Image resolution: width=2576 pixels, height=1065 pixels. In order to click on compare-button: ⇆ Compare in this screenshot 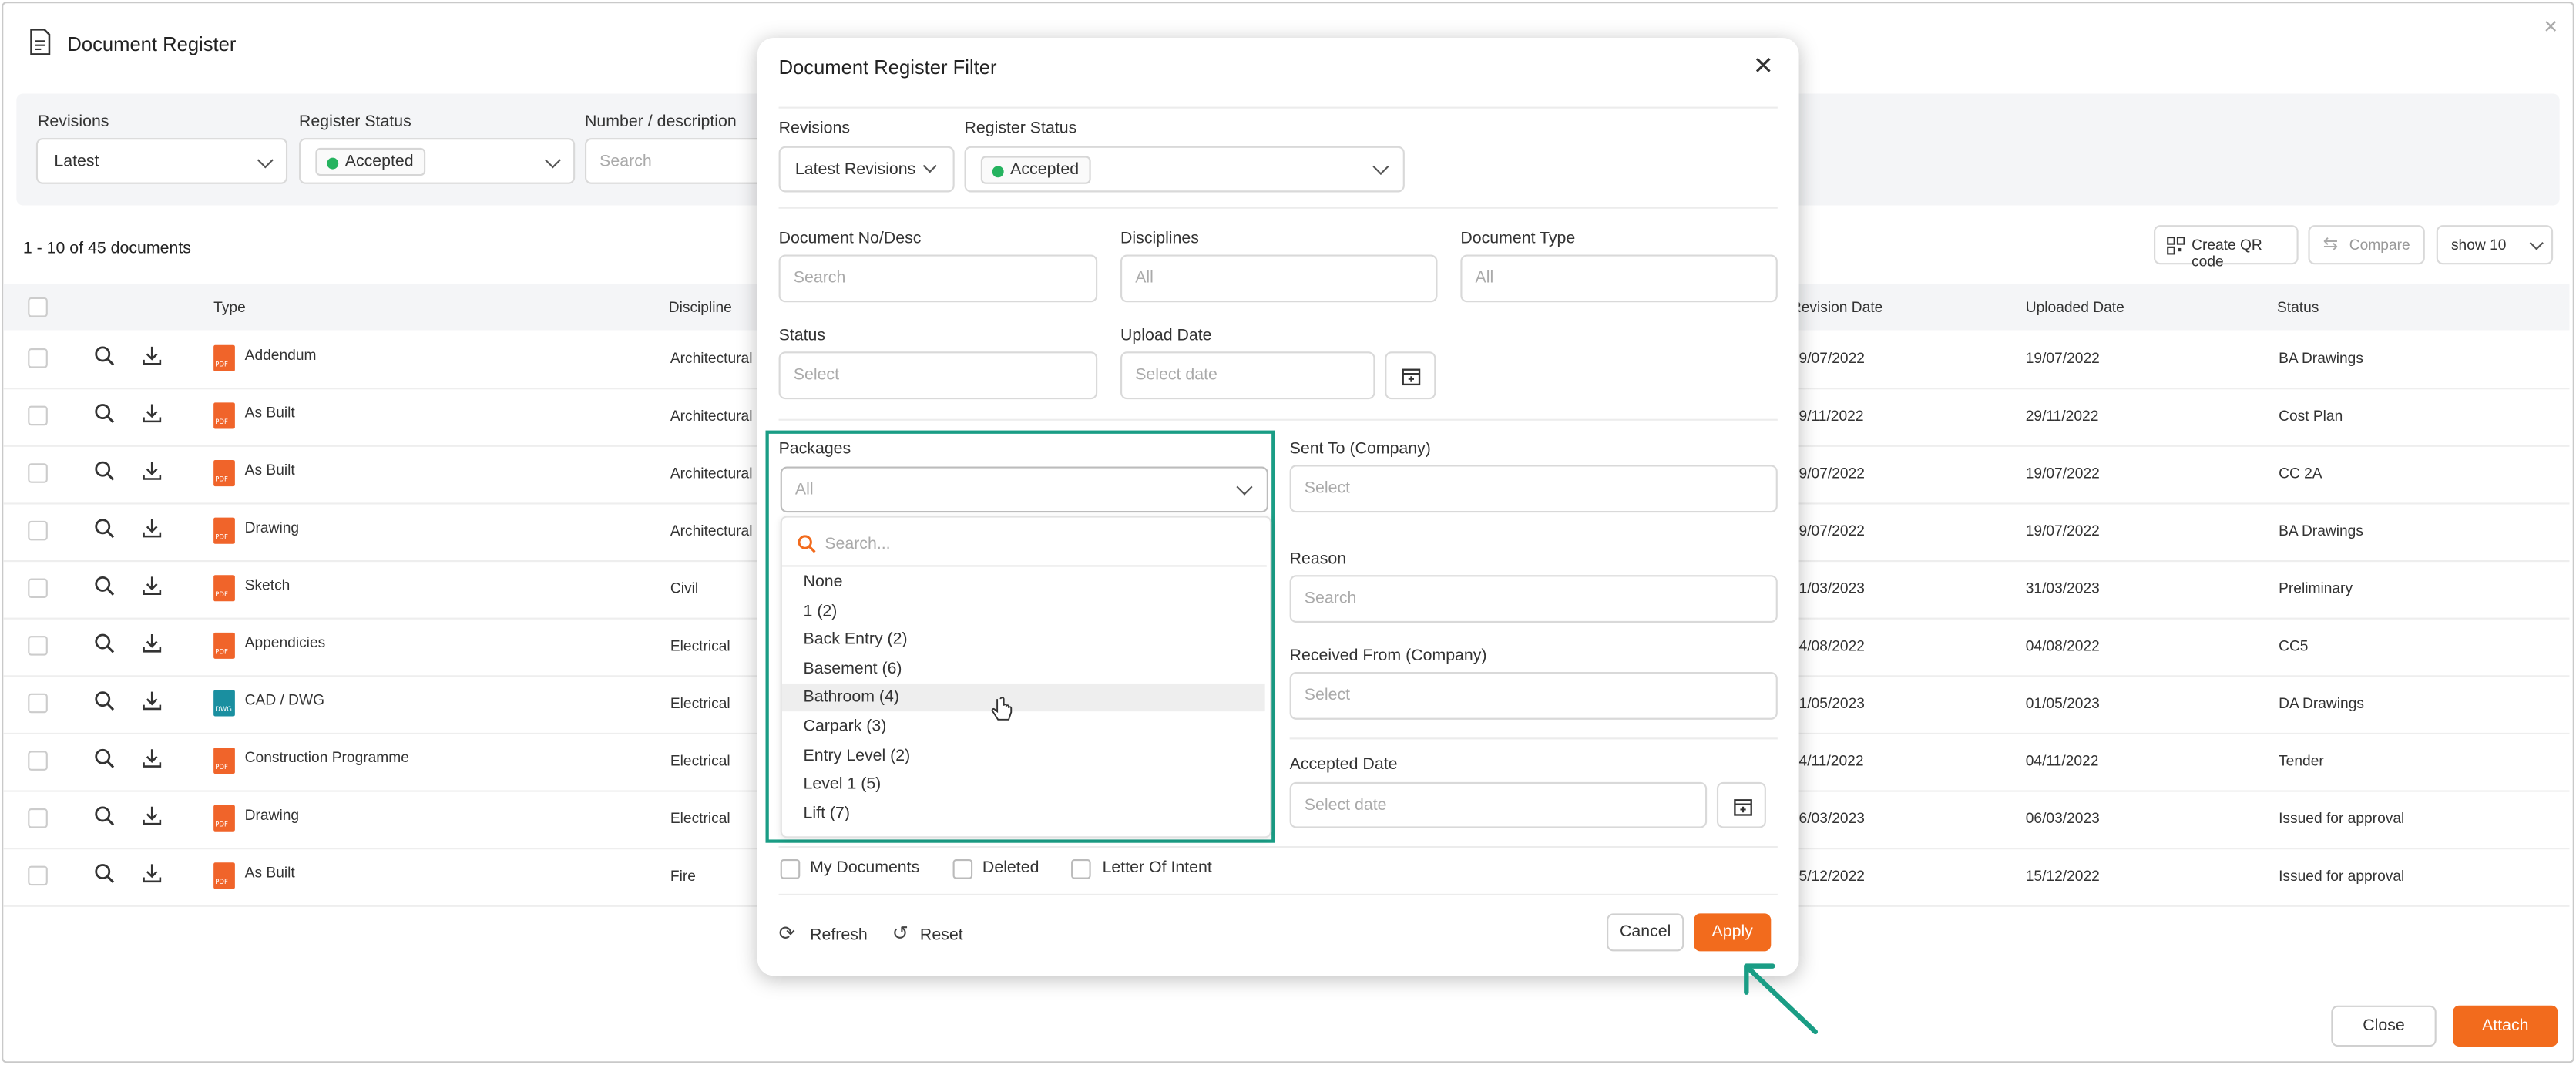, I will do `click(2366, 245)`.